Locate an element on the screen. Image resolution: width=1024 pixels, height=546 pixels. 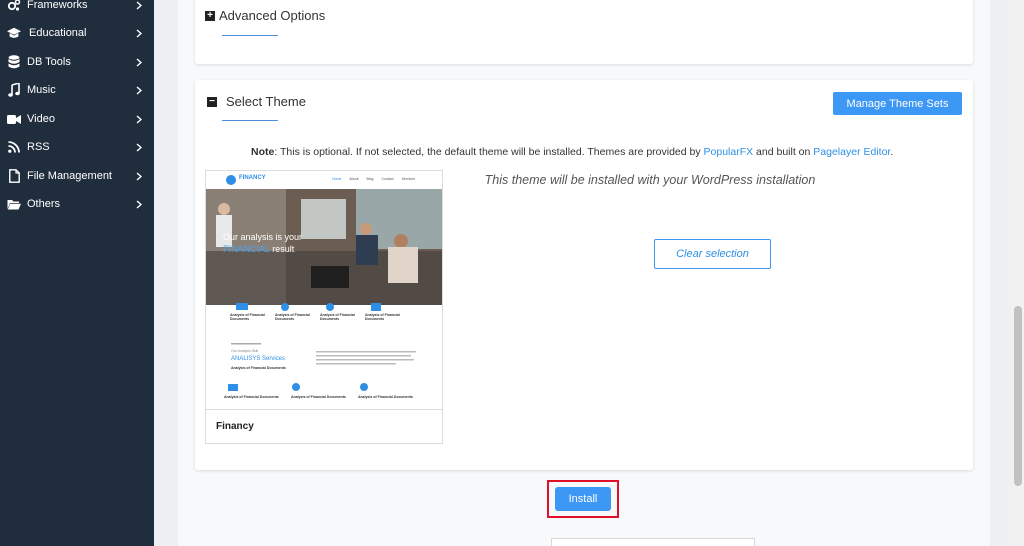
preview-nav-item: Blog is located at coordinates (370, 179).